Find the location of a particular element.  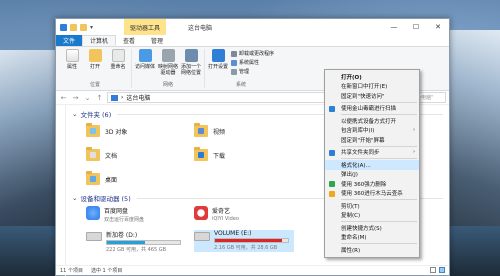

recent-chevron-icon: ⌄ is located at coordinates (87, 98).